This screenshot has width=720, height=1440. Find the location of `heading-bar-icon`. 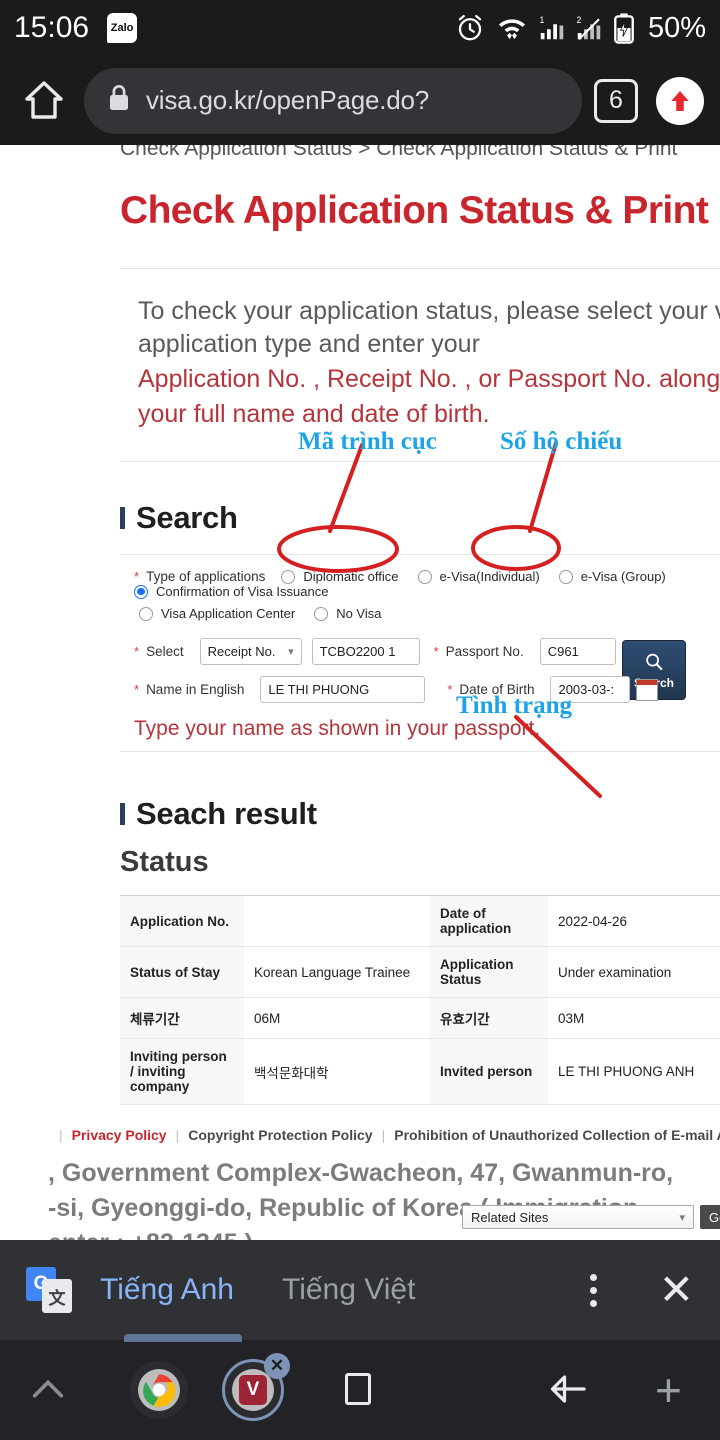

heading-bar-icon is located at coordinates (122, 518).